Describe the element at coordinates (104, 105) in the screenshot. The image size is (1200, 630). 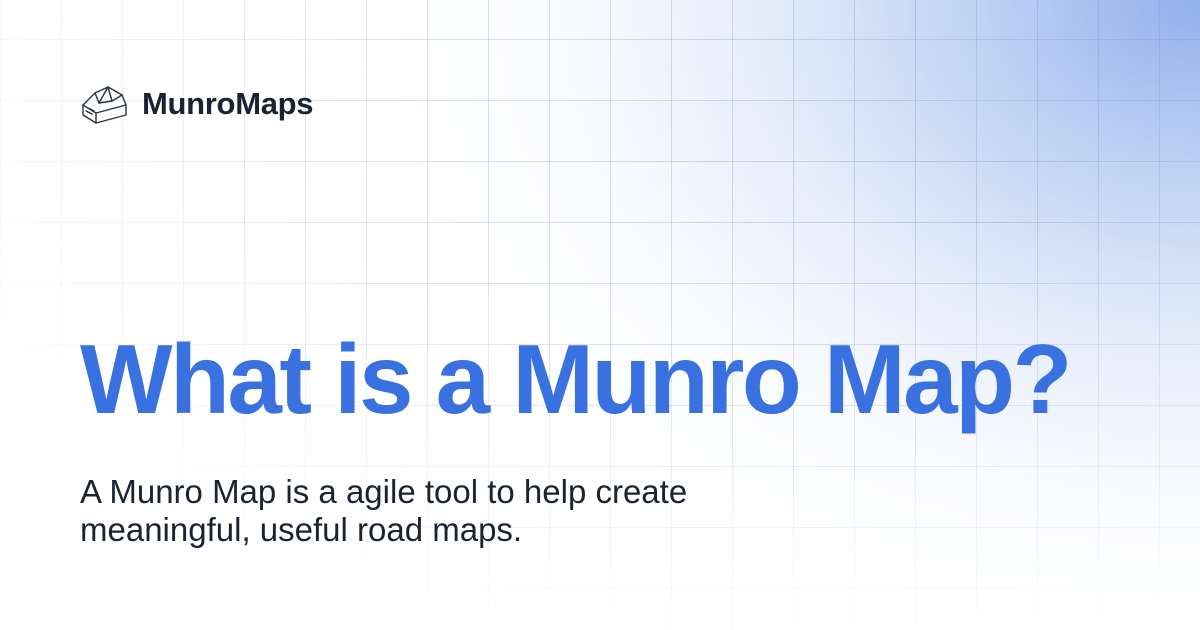
I see `mountain-house-icon` at that location.